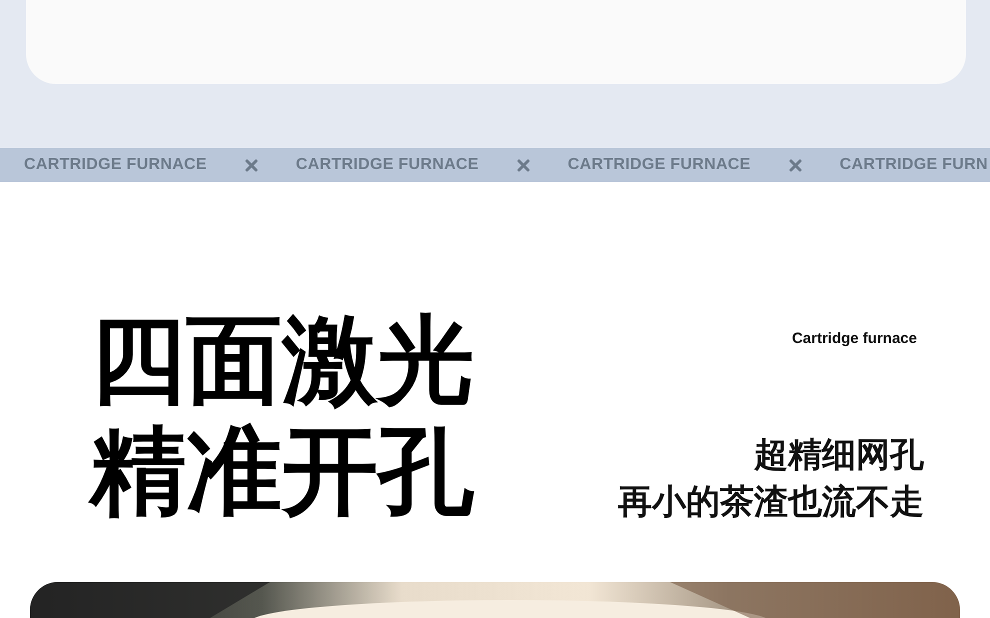  What do you see at coordinates (914, 165) in the screenshot?
I see `banner-text: CARTRIDGE FURN` at bounding box center [914, 165].